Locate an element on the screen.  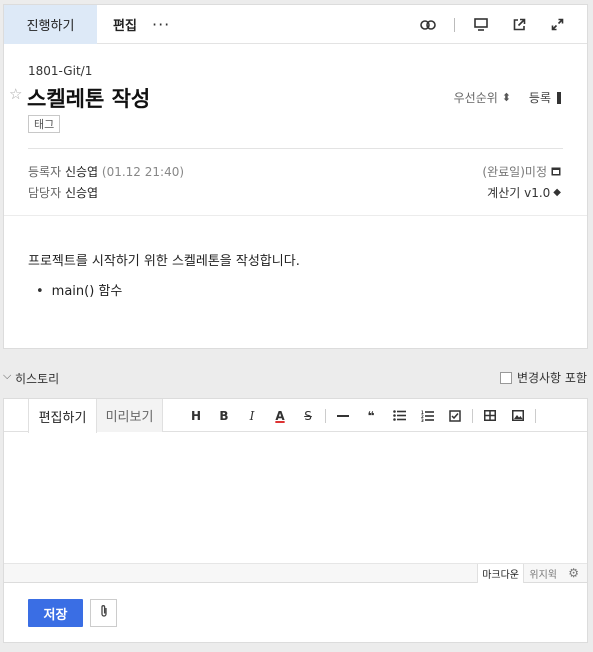
history-header: ⌵ 히스토리 변경사항 포함 is located at coordinates (296, 377).